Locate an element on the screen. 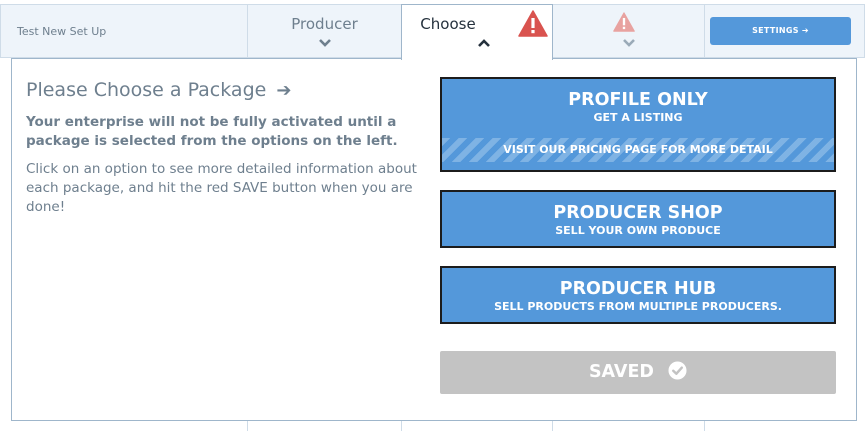  package-subtitle: GET A LISTING is located at coordinates (638, 117).